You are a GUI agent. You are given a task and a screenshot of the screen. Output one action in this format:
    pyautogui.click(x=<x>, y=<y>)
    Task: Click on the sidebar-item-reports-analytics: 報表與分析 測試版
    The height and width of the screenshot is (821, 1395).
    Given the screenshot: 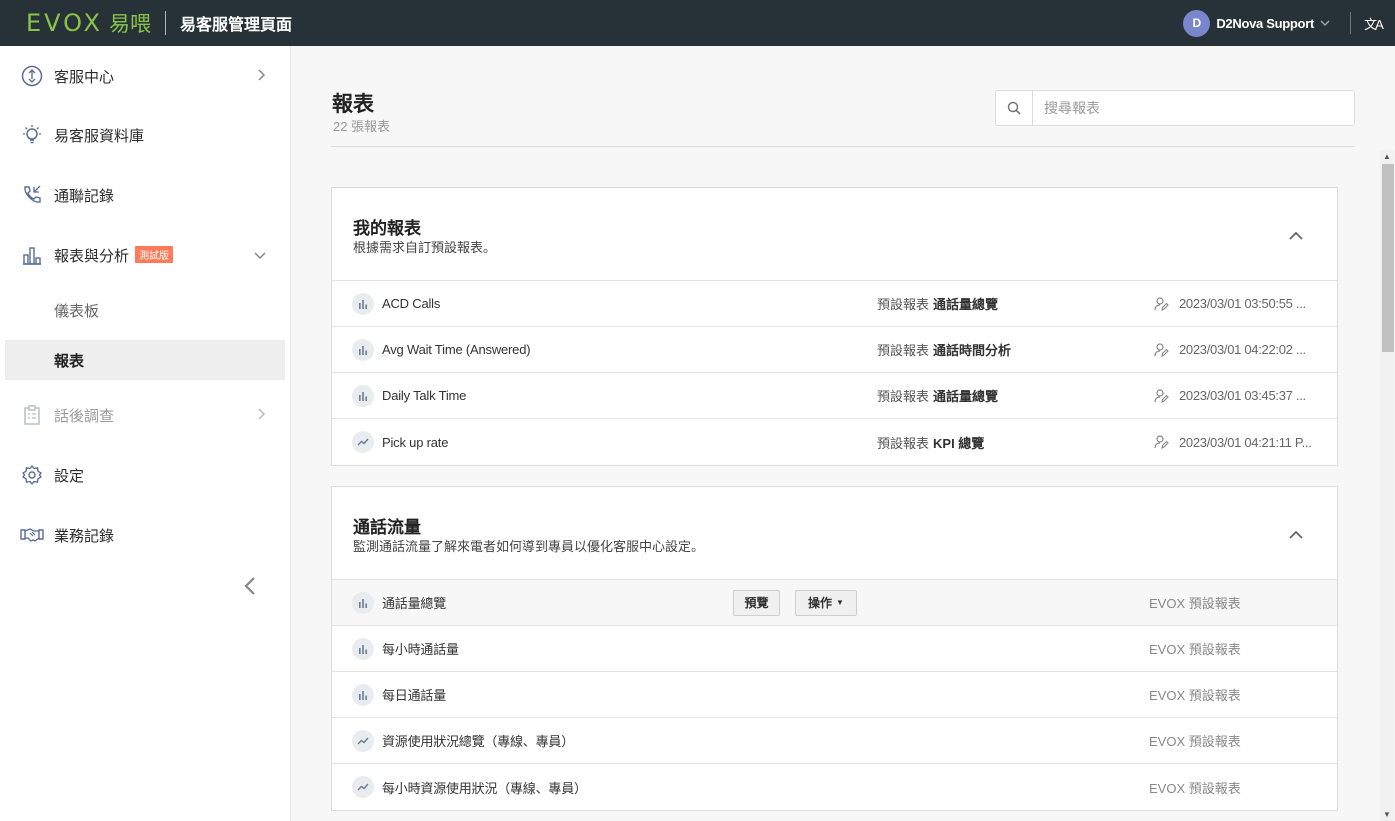 What is the action you would take?
    pyautogui.click(x=145, y=255)
    